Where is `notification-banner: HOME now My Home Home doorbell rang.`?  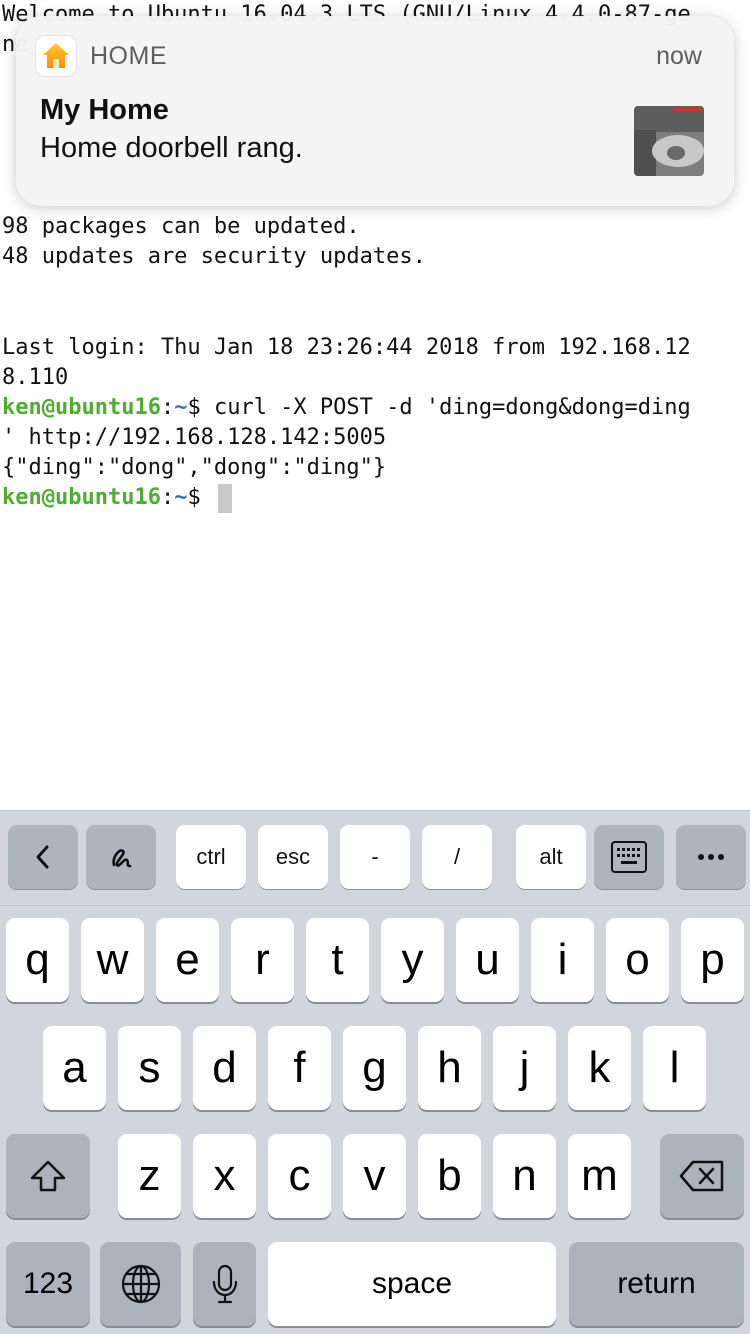 notification-banner: HOME now My Home Home doorbell rang. is located at coordinates (375, 111).